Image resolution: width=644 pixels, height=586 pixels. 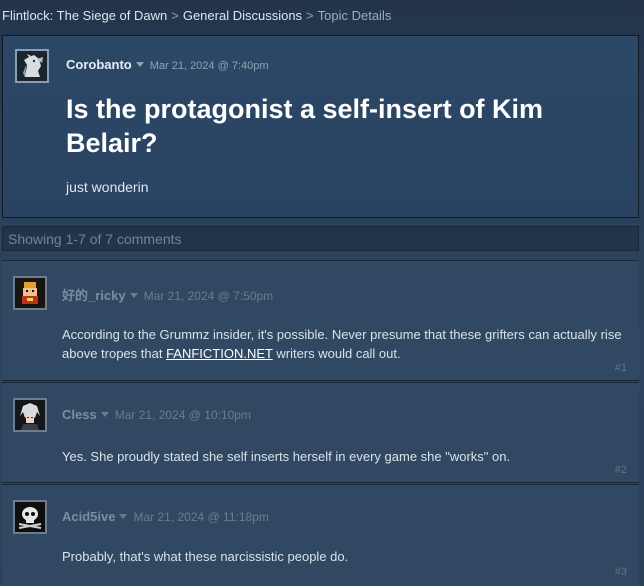 I want to click on comment-index: #3, so click(x=621, y=572).